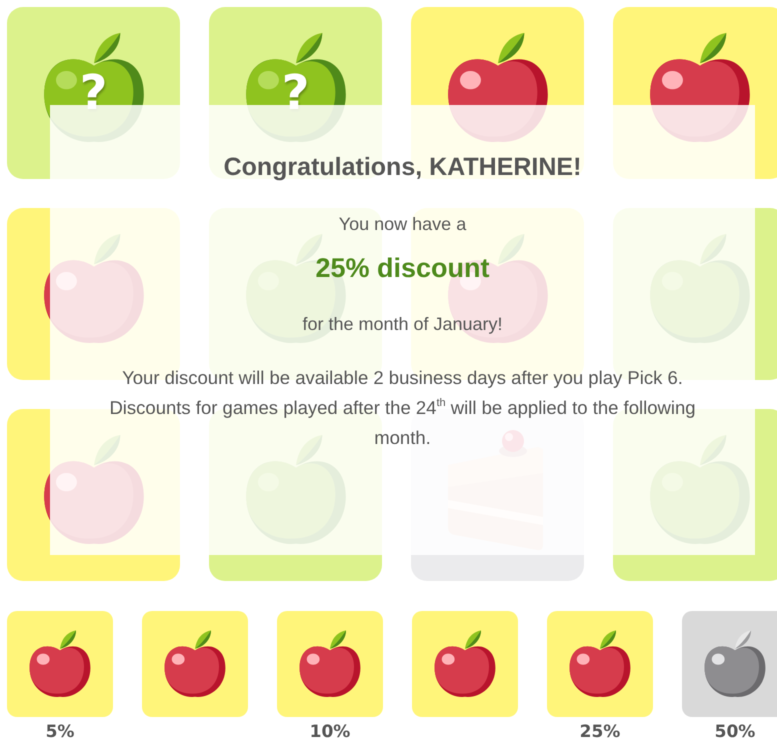  Describe the element at coordinates (402, 268) in the screenshot. I see `discount-text: 25% discount` at that location.